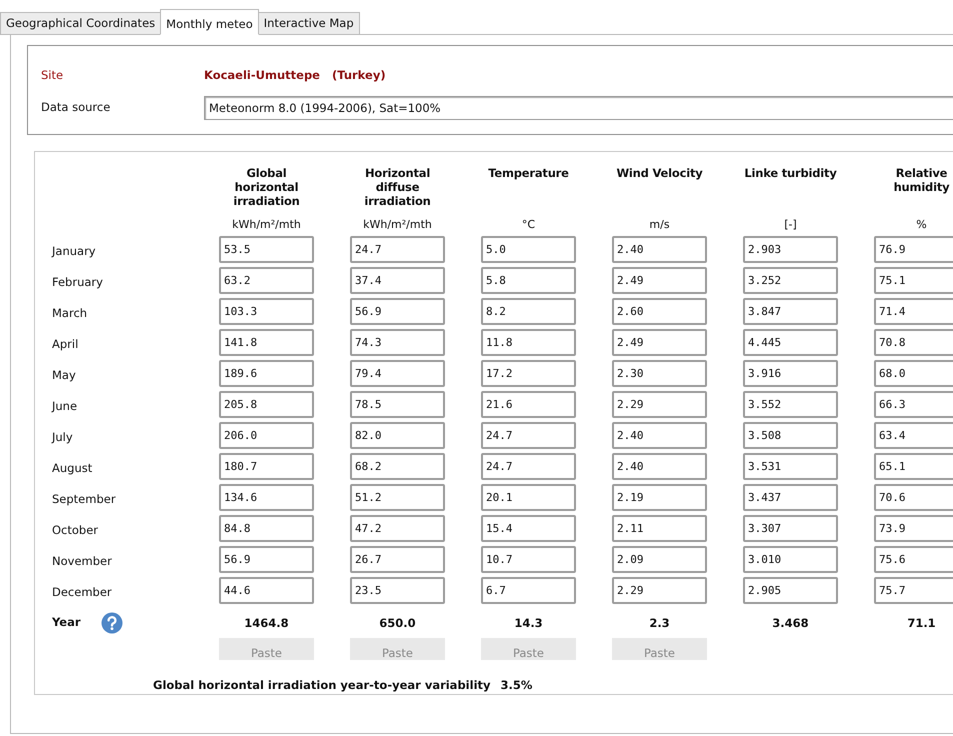  I want to click on value-field: 206.0, so click(266, 435).